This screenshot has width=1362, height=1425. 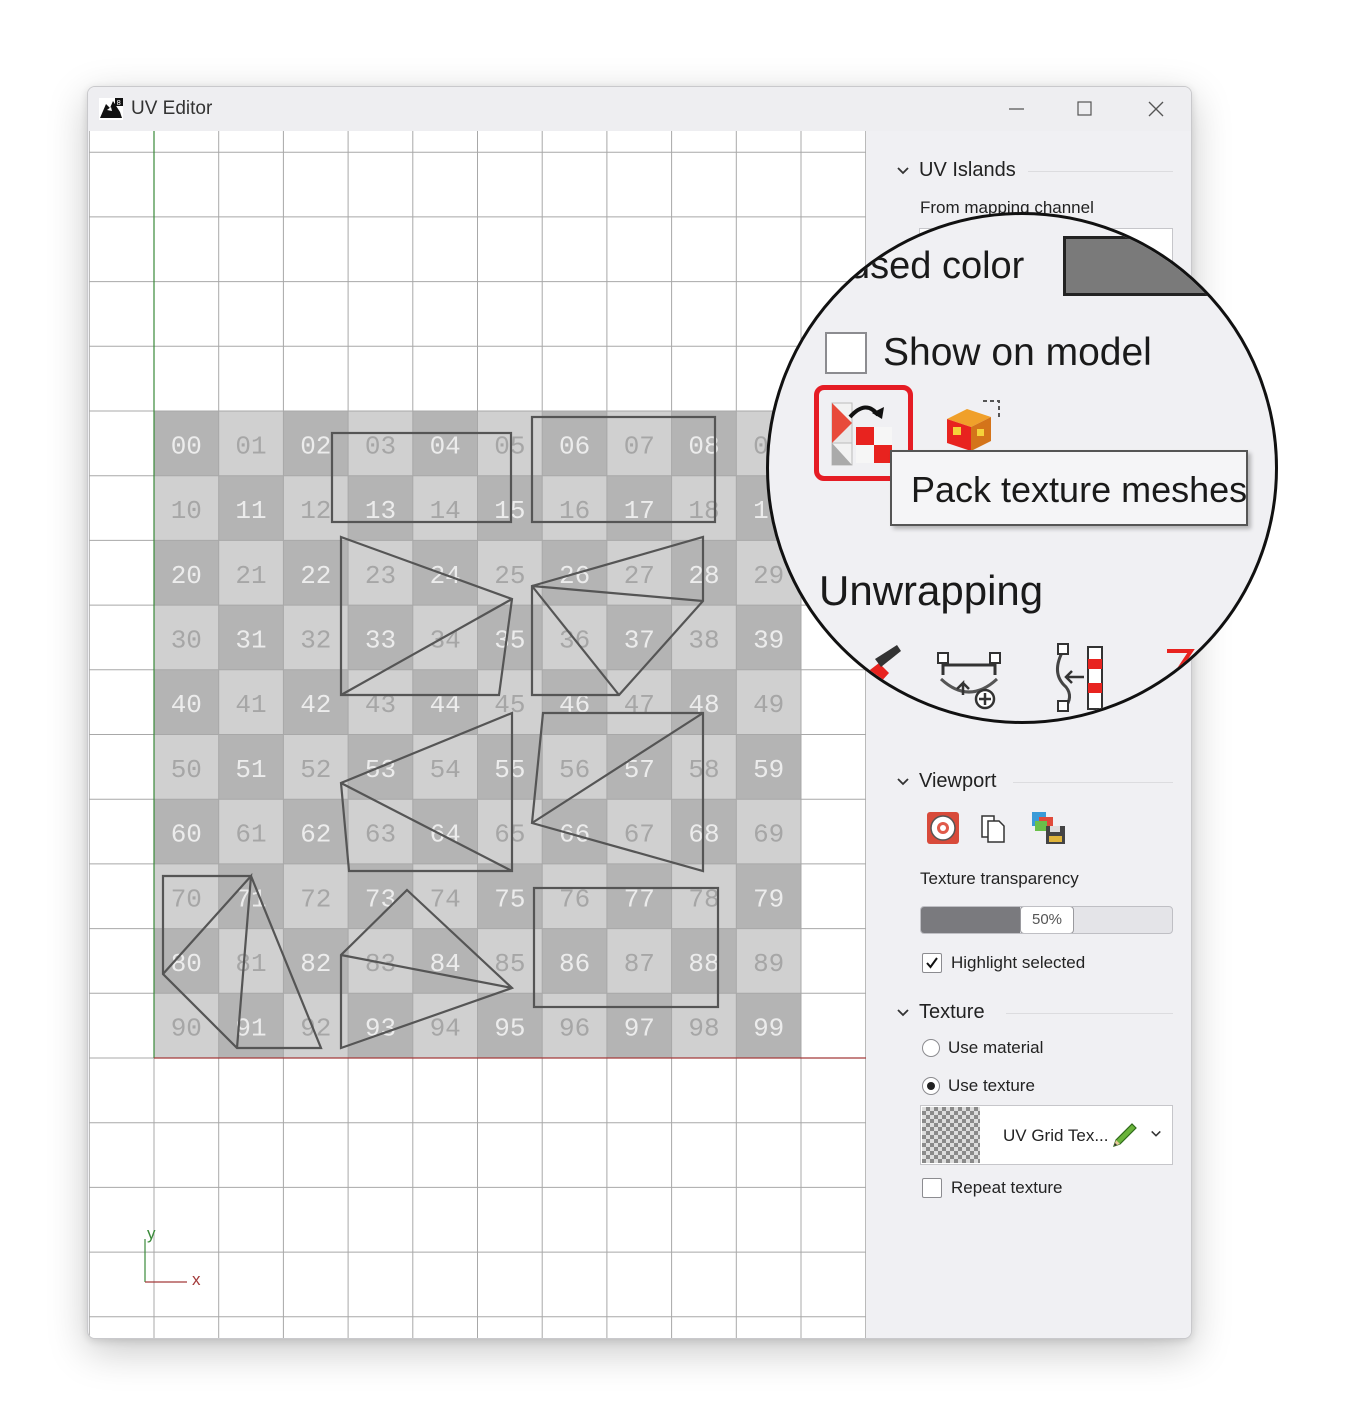 What do you see at coordinates (957, 781) in the screenshot?
I see `viewport-header: Viewport` at bounding box center [957, 781].